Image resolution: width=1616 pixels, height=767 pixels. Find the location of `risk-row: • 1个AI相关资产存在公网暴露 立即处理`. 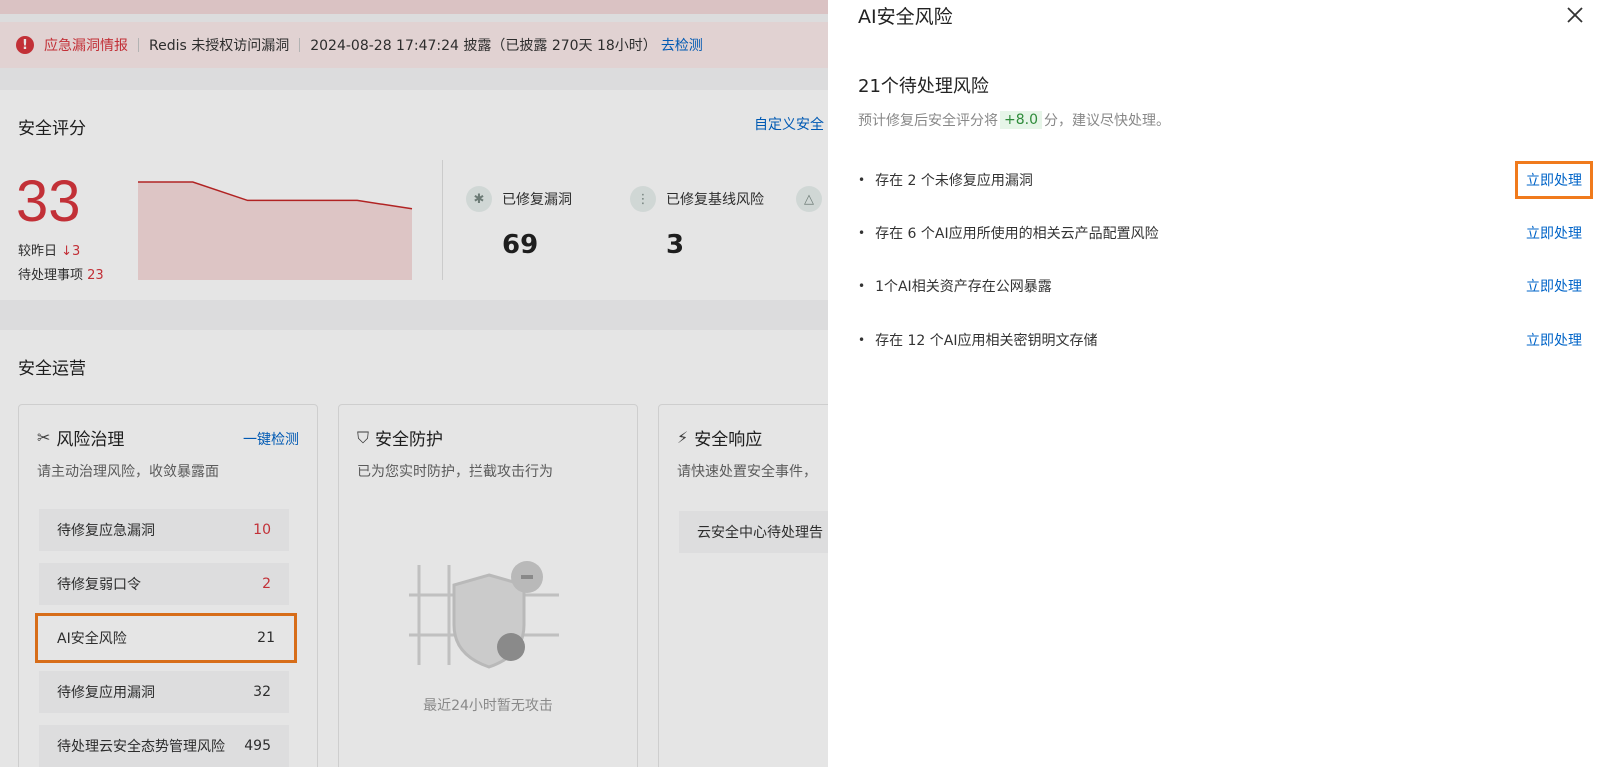

risk-row: • 1个AI相关资产存在公网暴露 立即处理 is located at coordinates (1224, 286).